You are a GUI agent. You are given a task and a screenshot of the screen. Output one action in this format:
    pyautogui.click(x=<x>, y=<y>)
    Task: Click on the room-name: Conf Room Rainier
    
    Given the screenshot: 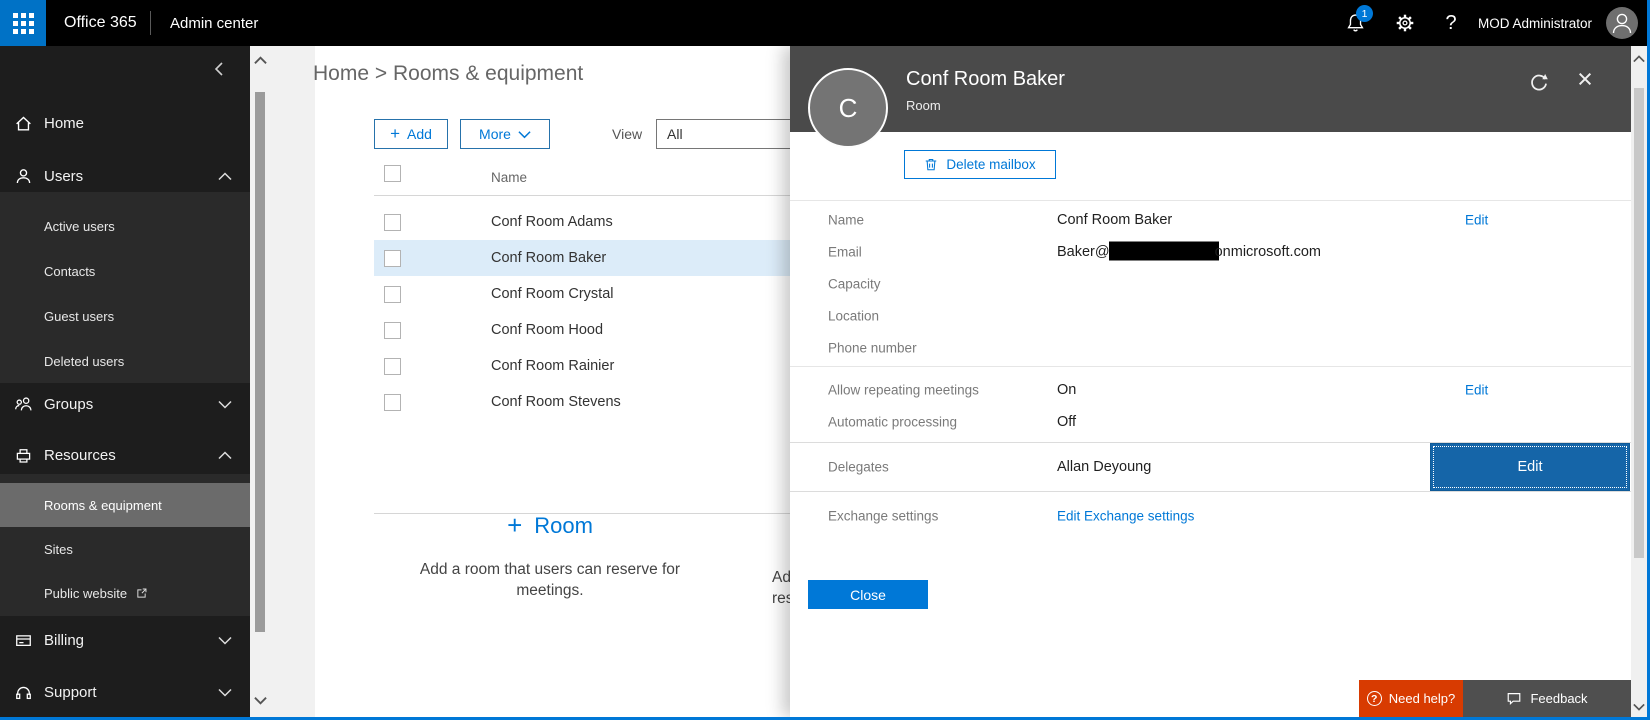 What is the action you would take?
    pyautogui.click(x=553, y=366)
    